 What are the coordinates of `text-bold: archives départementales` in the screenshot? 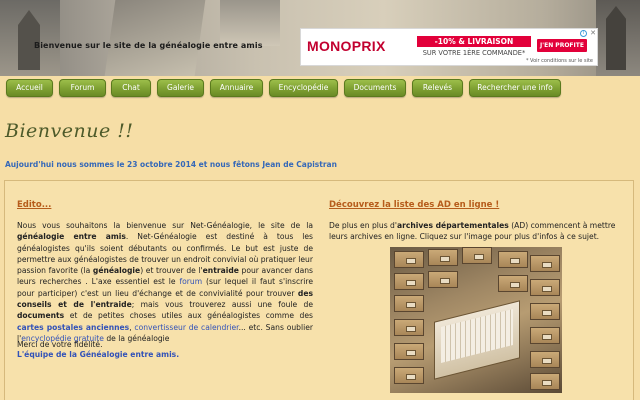 It's located at (452, 225).